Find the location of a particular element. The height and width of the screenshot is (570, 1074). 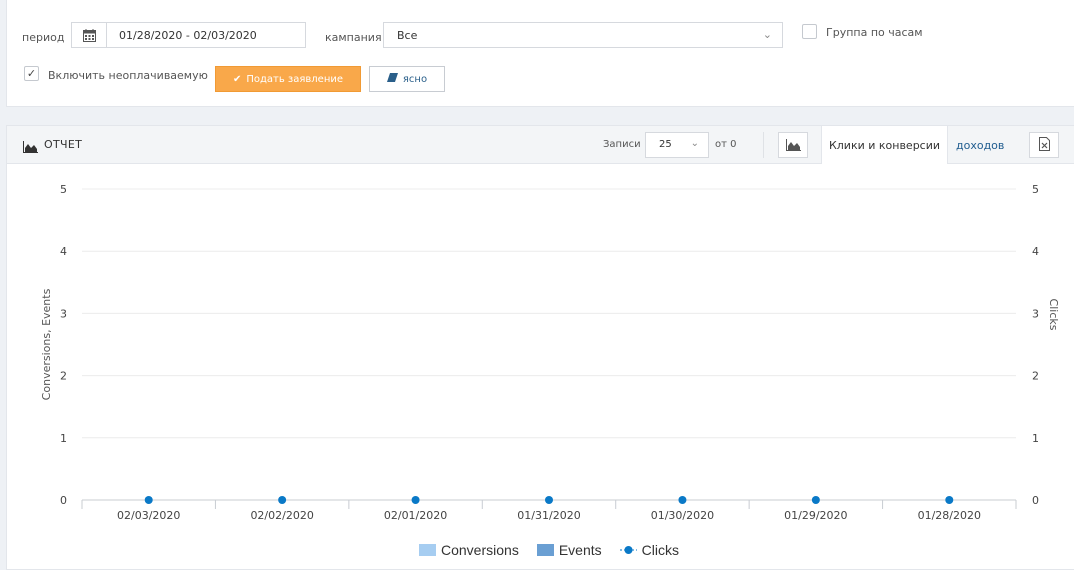

legend-item-conversions: Conversions is located at coordinates (469, 550).